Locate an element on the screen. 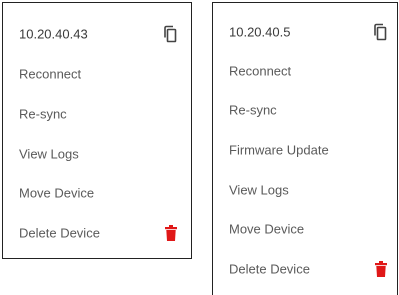  device-ip-label: 10.20.40.43 is located at coordinates (53, 34).